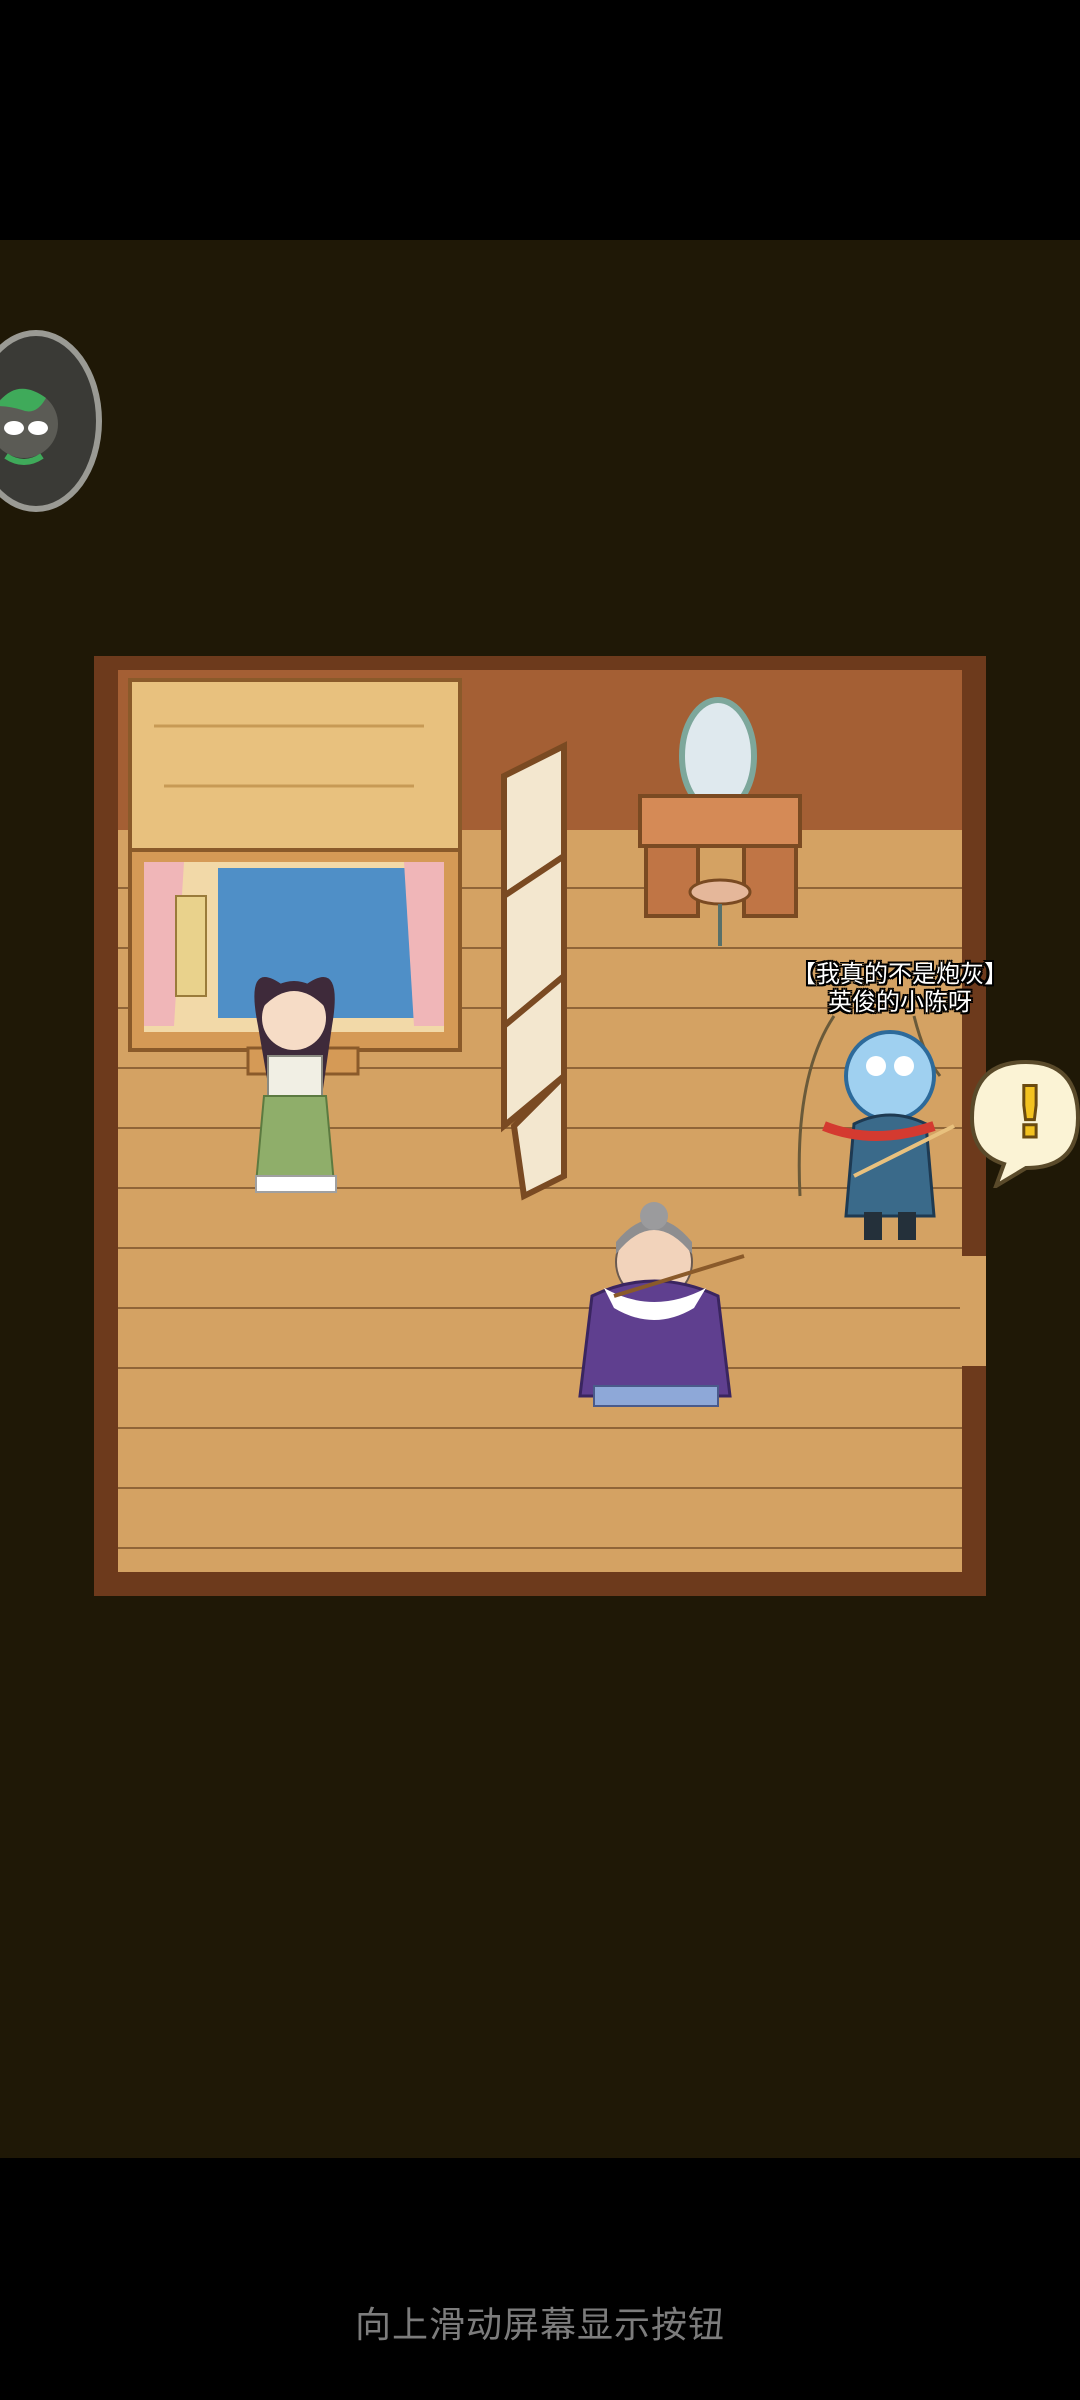 This screenshot has height=2400, width=1080. I want to click on door-opening, so click(973, 1311).